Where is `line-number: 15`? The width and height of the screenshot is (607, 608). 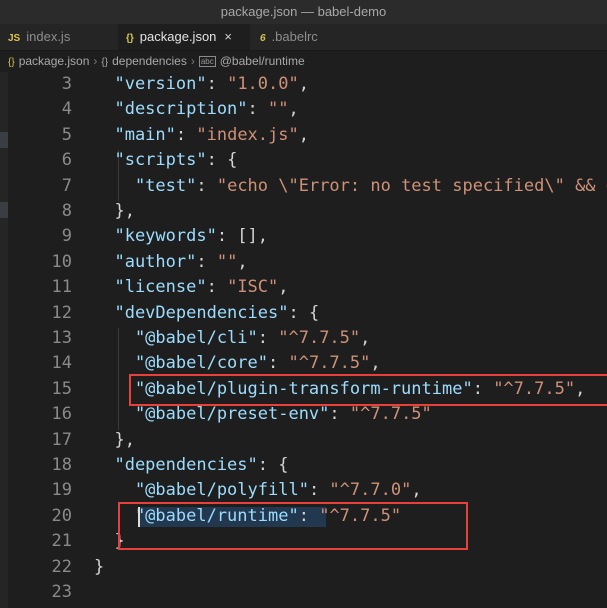
line-number: 15 is located at coordinates (61, 388).